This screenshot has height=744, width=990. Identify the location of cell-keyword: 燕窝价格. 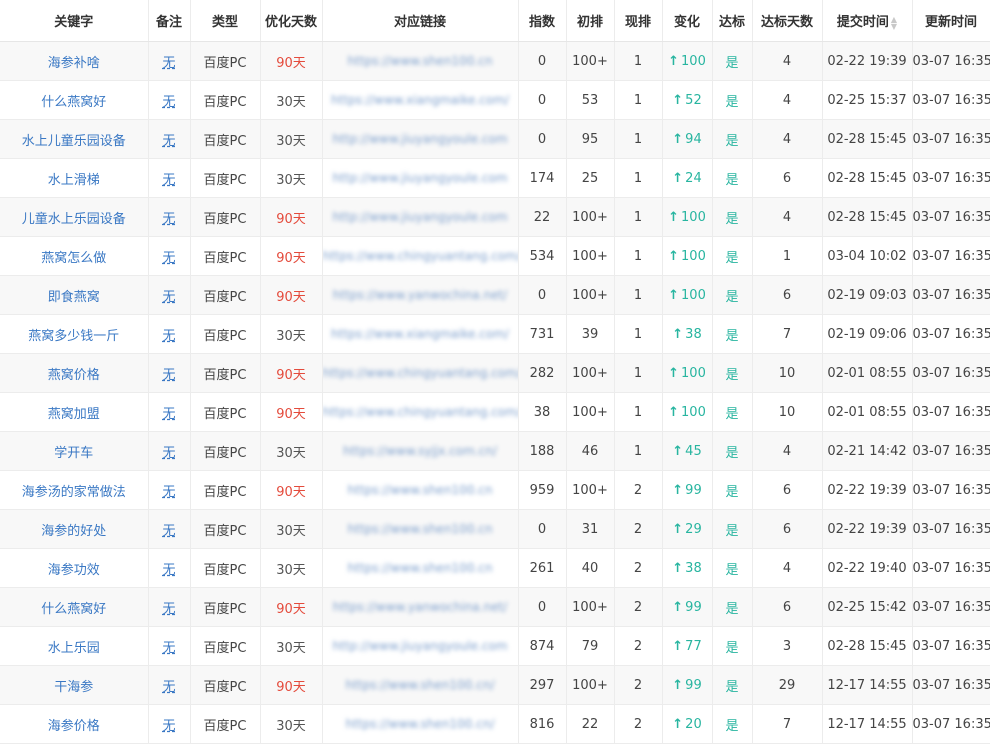
(74, 373).